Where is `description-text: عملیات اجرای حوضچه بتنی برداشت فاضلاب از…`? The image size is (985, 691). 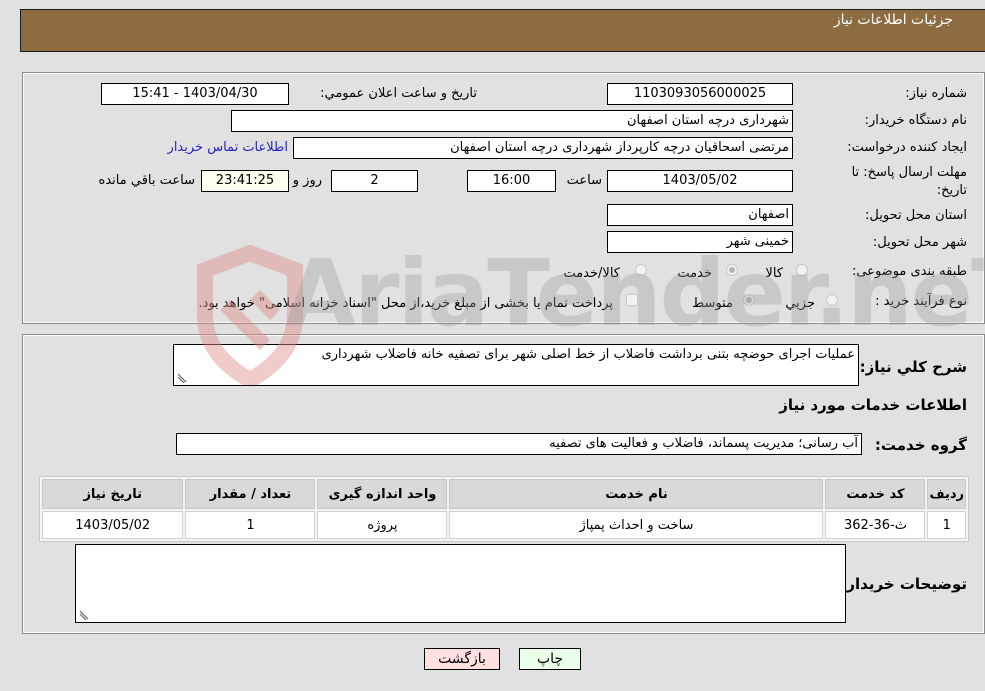
description-text: عملیات اجرای حوضچه بتنی برداشت فاضلاب از… is located at coordinates (588, 354).